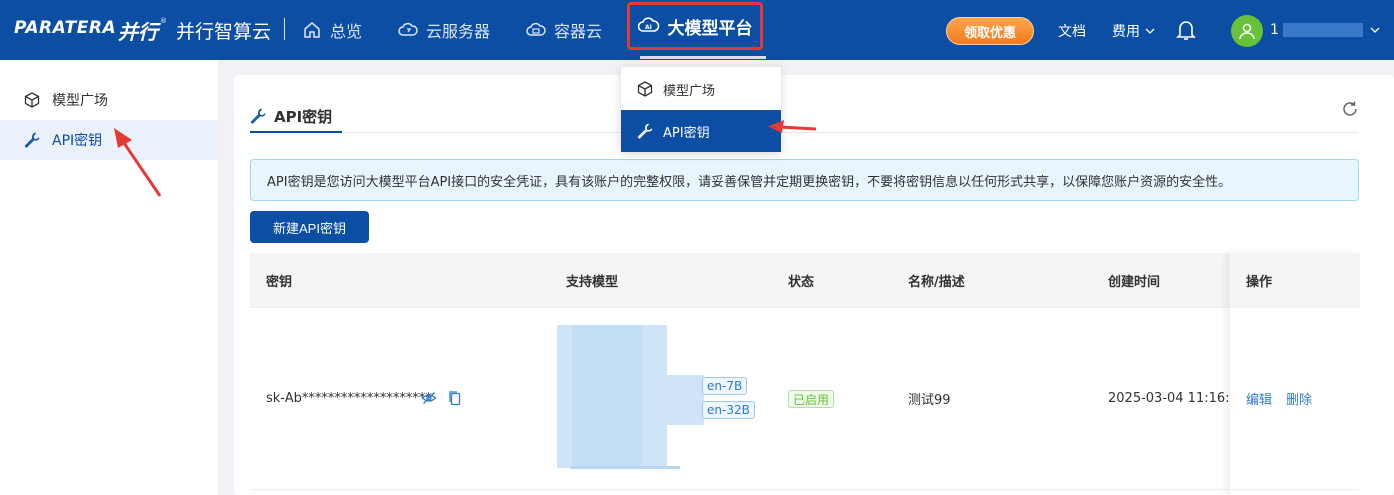 This screenshot has width=1394, height=495. I want to click on dropdown-item-api-key: API密钥, so click(701, 131).